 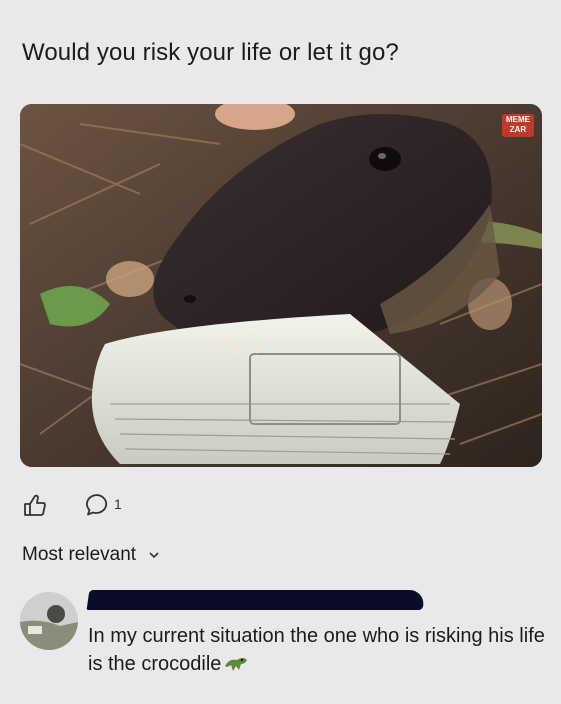 I want to click on avatar, so click(x=49, y=621).